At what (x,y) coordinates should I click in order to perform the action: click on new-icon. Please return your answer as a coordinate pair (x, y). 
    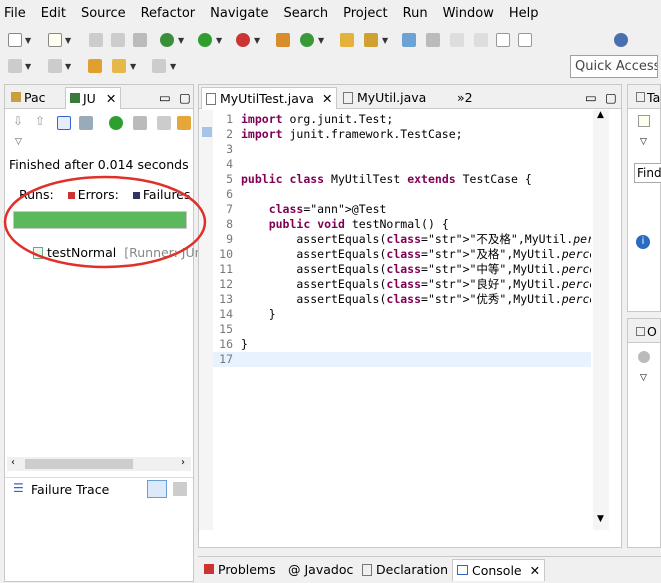
    Looking at the image, I should click on (15, 40).